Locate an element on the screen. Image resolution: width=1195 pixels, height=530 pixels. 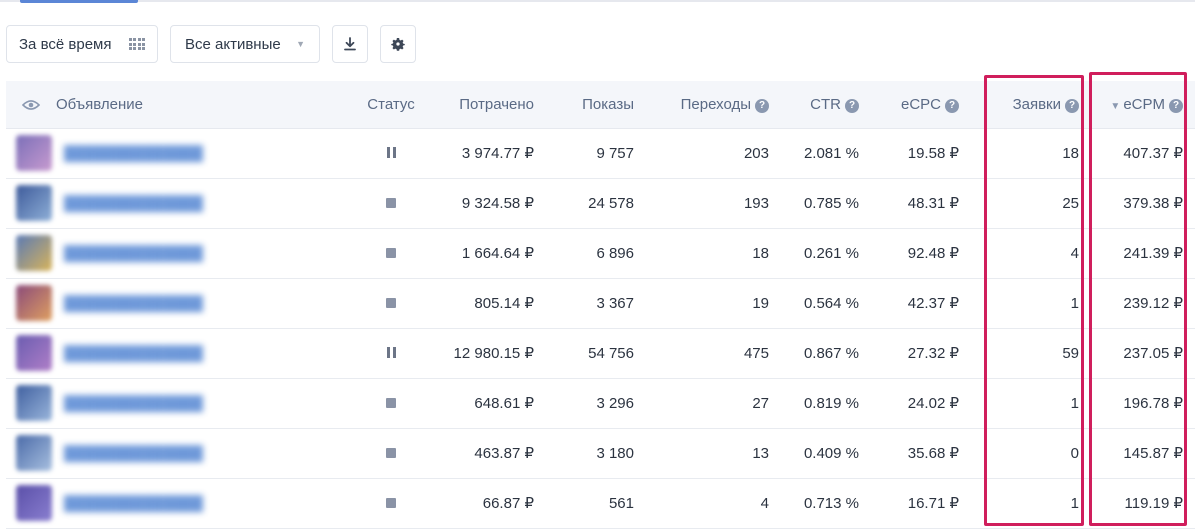
impressions-cell: 6 896 is located at coordinates (596, 253).